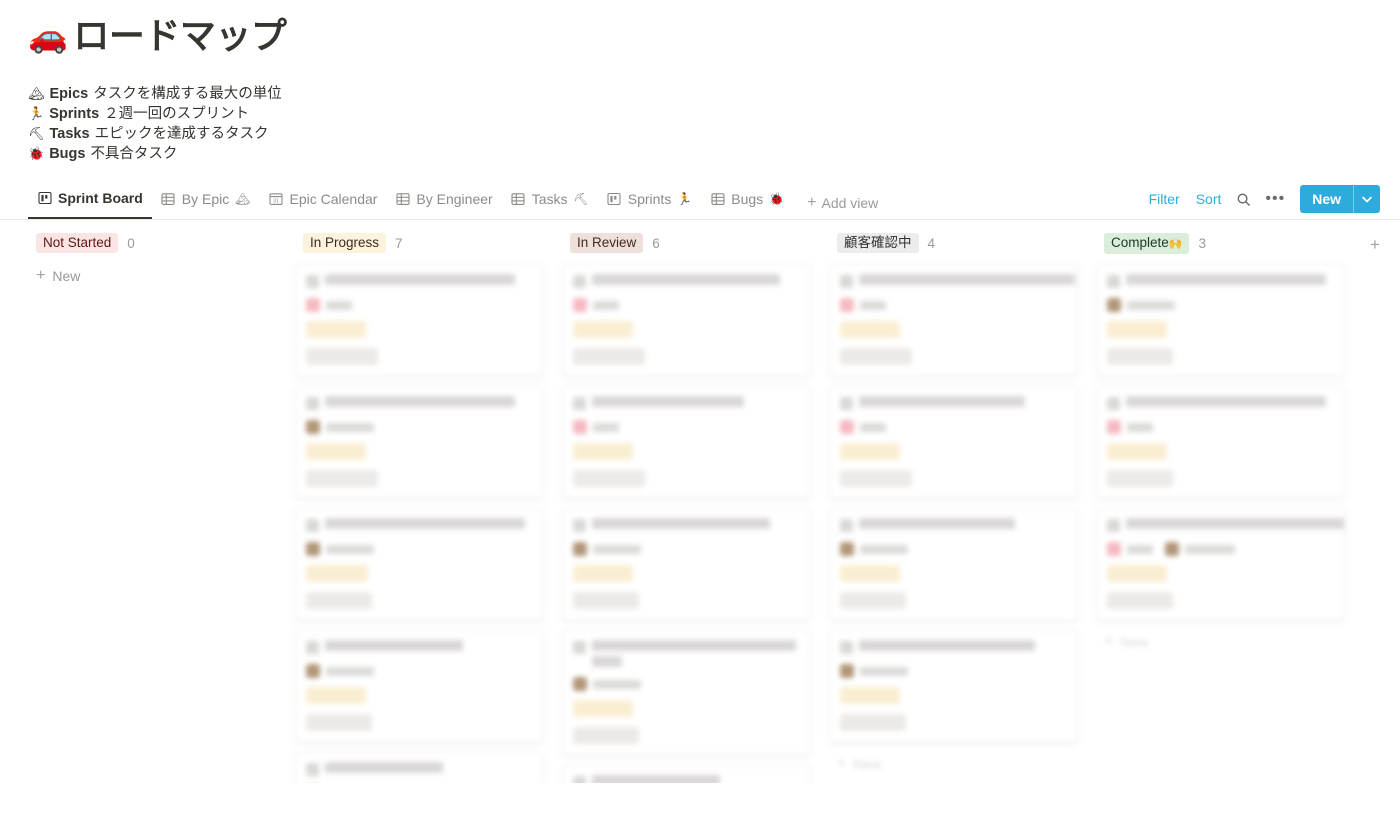 Image resolution: width=1400 pixels, height=815 pixels. Describe the element at coordinates (962, 243) in the screenshot. I see `column-header: 顧客確認中 4` at that location.